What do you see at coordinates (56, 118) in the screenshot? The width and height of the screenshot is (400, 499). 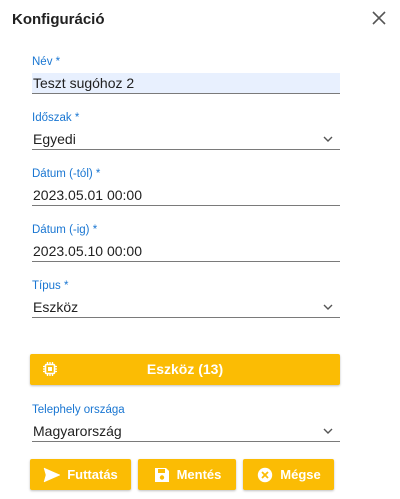 I see `period-label: Időszak *` at bounding box center [56, 118].